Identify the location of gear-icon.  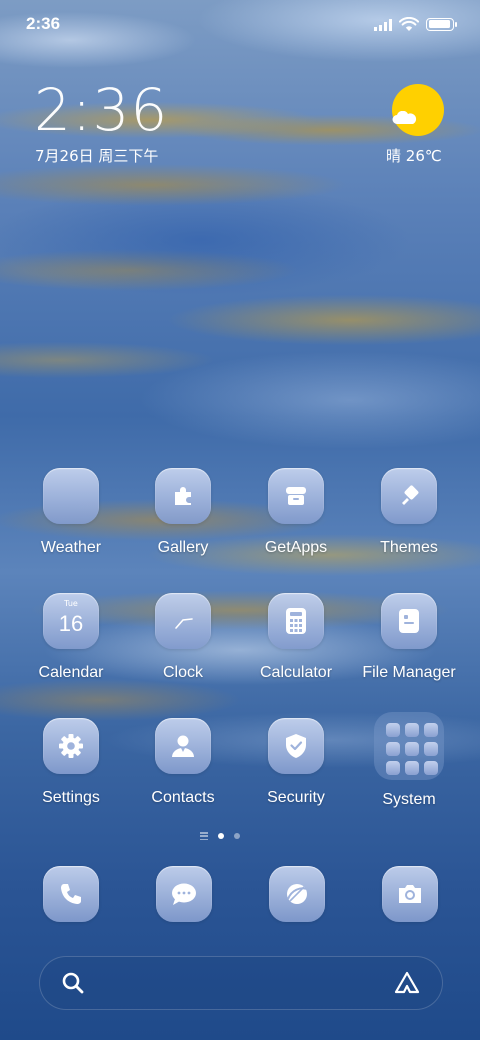
(71, 746).